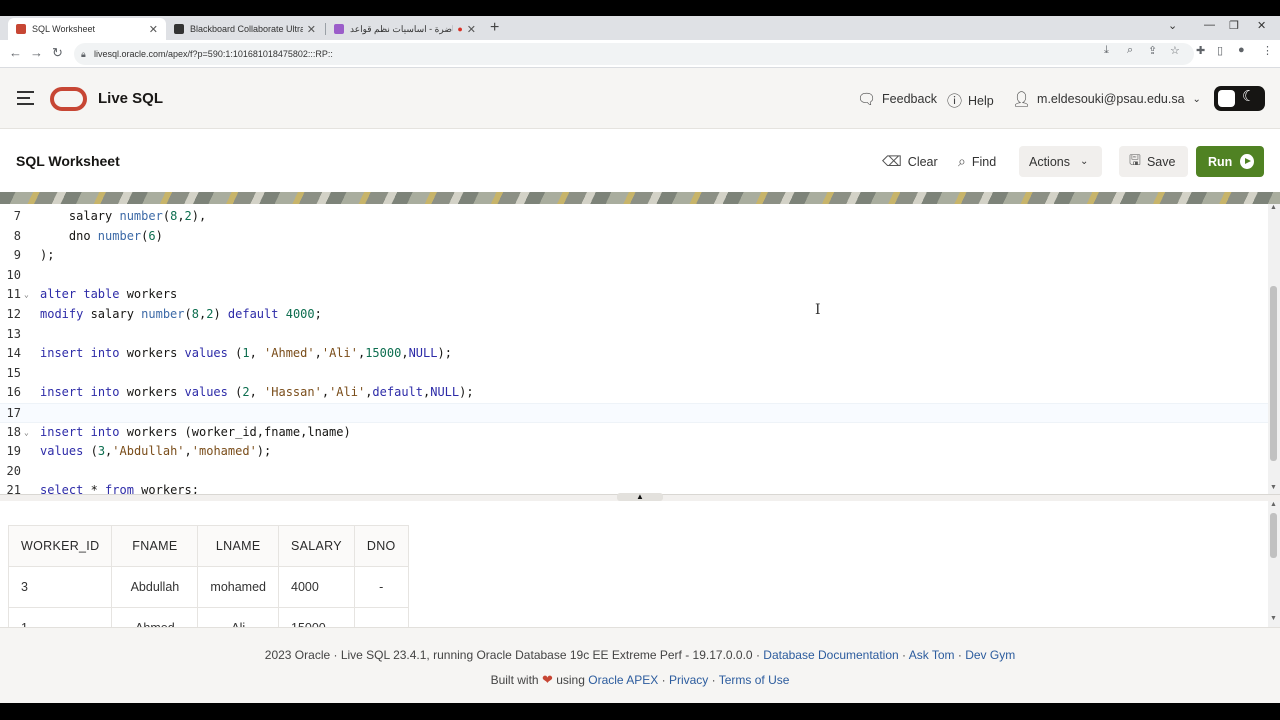 Image resolution: width=1280 pixels, height=720 pixels. I want to click on profile-icon: ●, so click(1241, 50).